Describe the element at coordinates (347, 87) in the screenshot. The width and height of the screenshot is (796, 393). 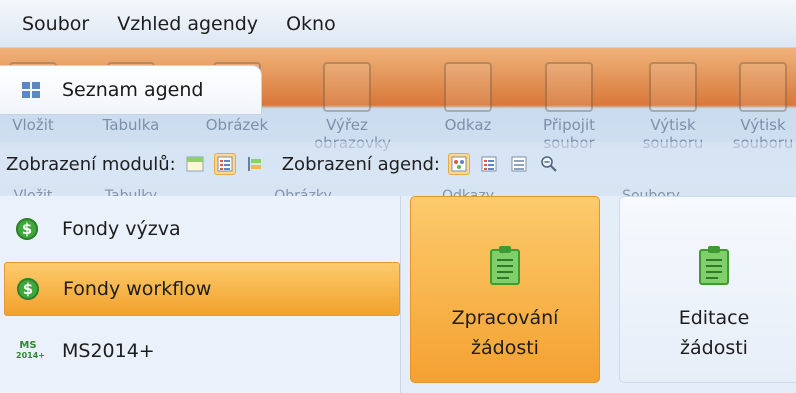
I see `crop-icon` at that location.